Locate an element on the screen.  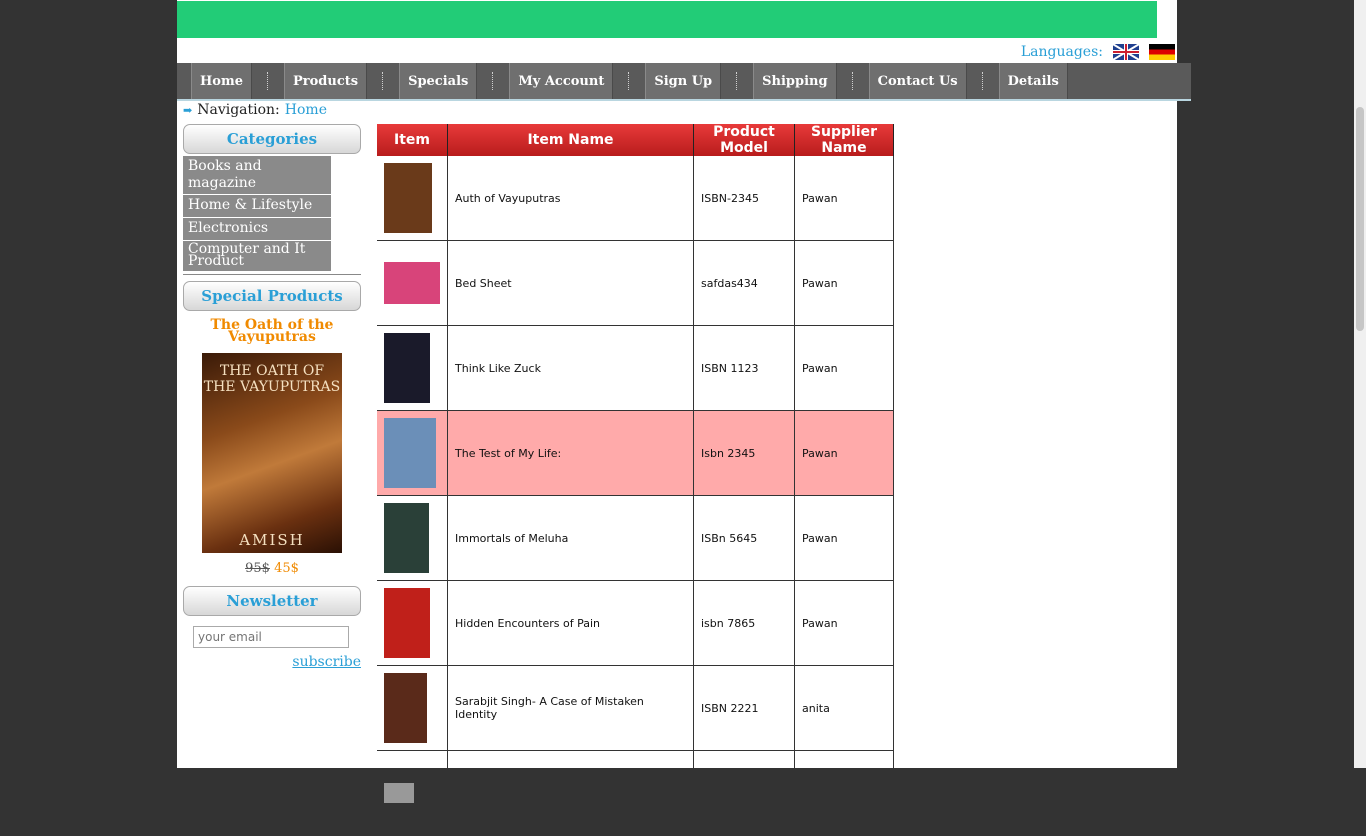
column-header-item-name: Item Name is located at coordinates (570, 140).